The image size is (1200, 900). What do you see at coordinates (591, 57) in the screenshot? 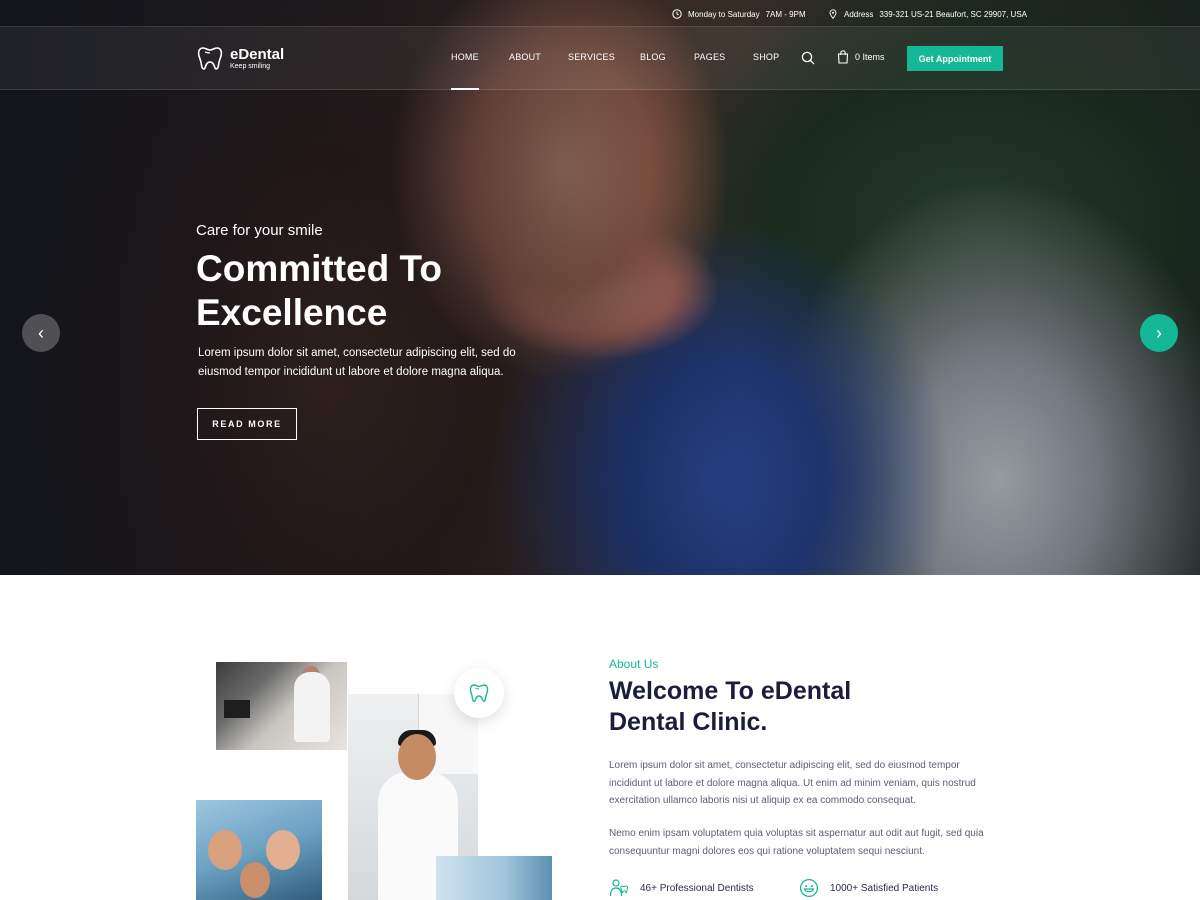
I see `nav-item-services: SERVICES` at bounding box center [591, 57].